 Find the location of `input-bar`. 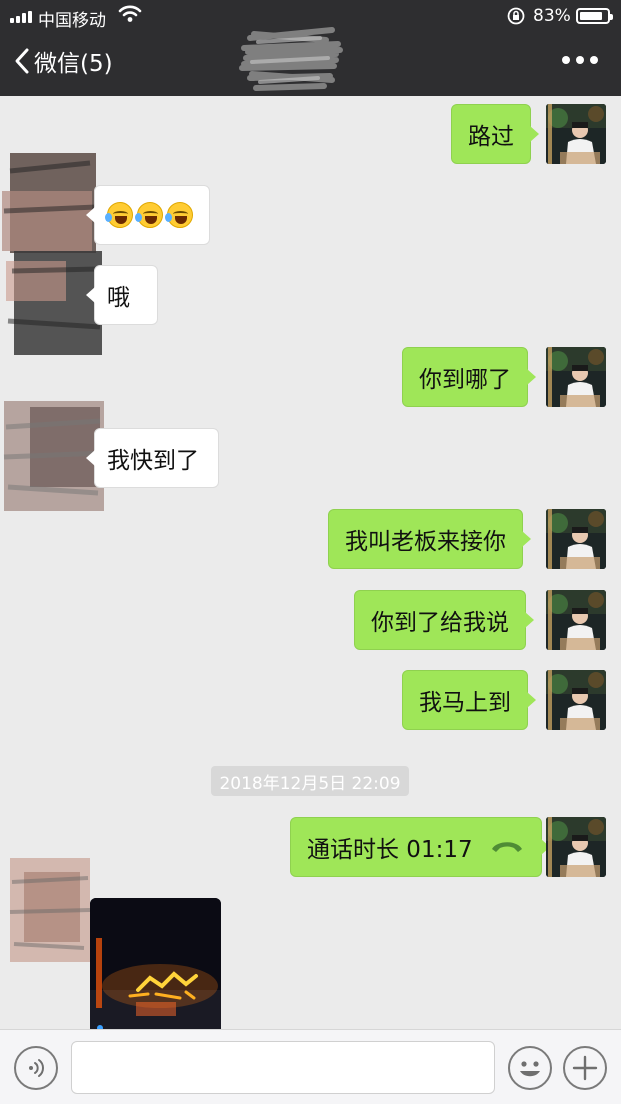

input-bar is located at coordinates (310, 1066).